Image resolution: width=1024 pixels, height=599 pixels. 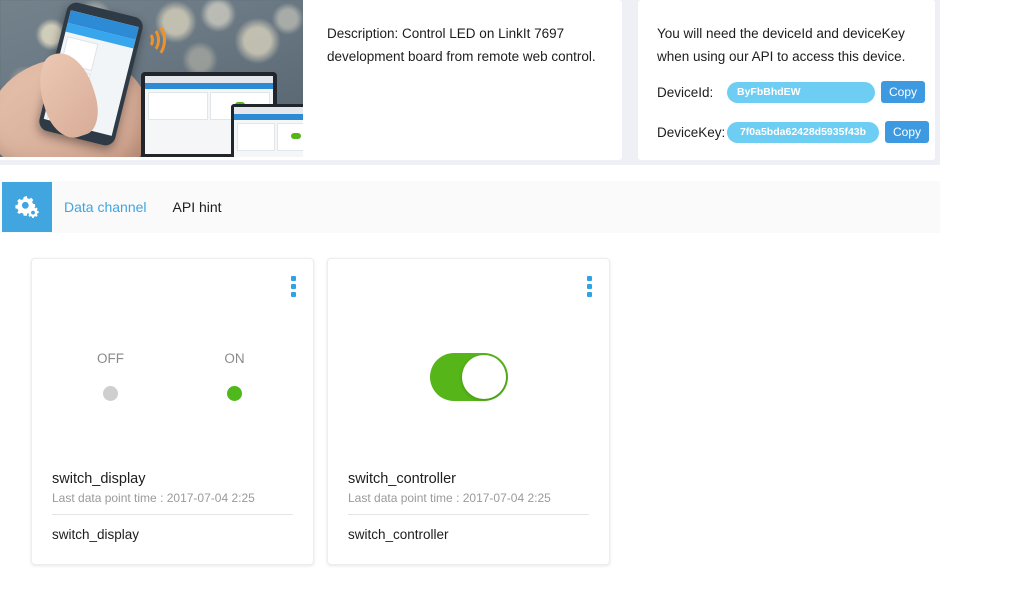 I want to click on device-key-row: DeviceKey: 7f0a5bda62428d5935f43b Copy, so click(x=793, y=132).